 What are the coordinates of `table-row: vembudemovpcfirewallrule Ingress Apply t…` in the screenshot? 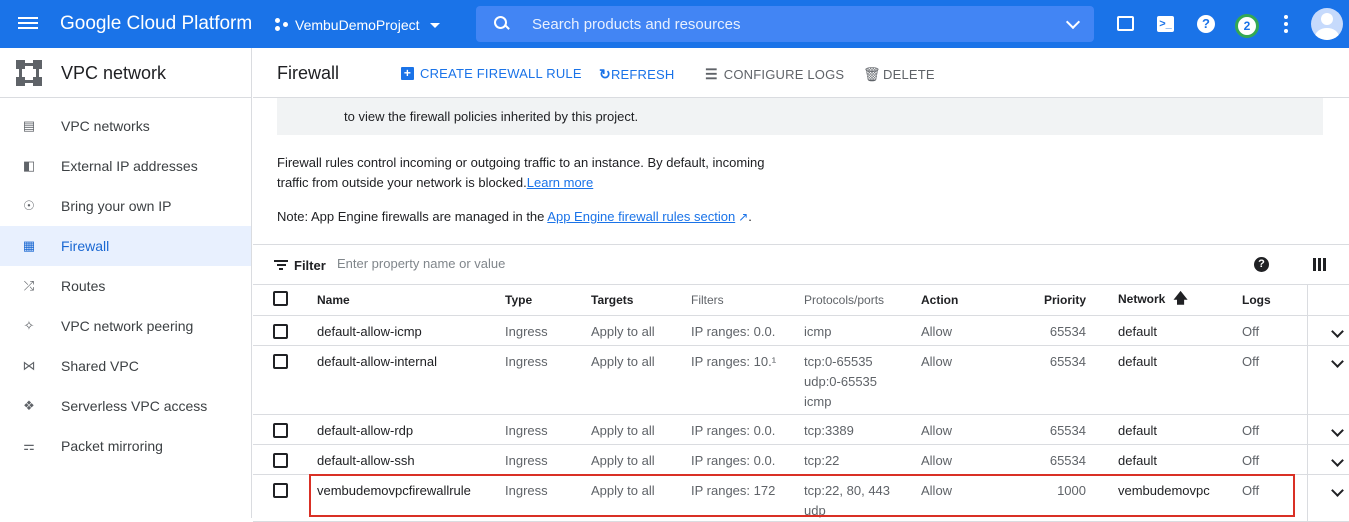 It's located at (801, 498).